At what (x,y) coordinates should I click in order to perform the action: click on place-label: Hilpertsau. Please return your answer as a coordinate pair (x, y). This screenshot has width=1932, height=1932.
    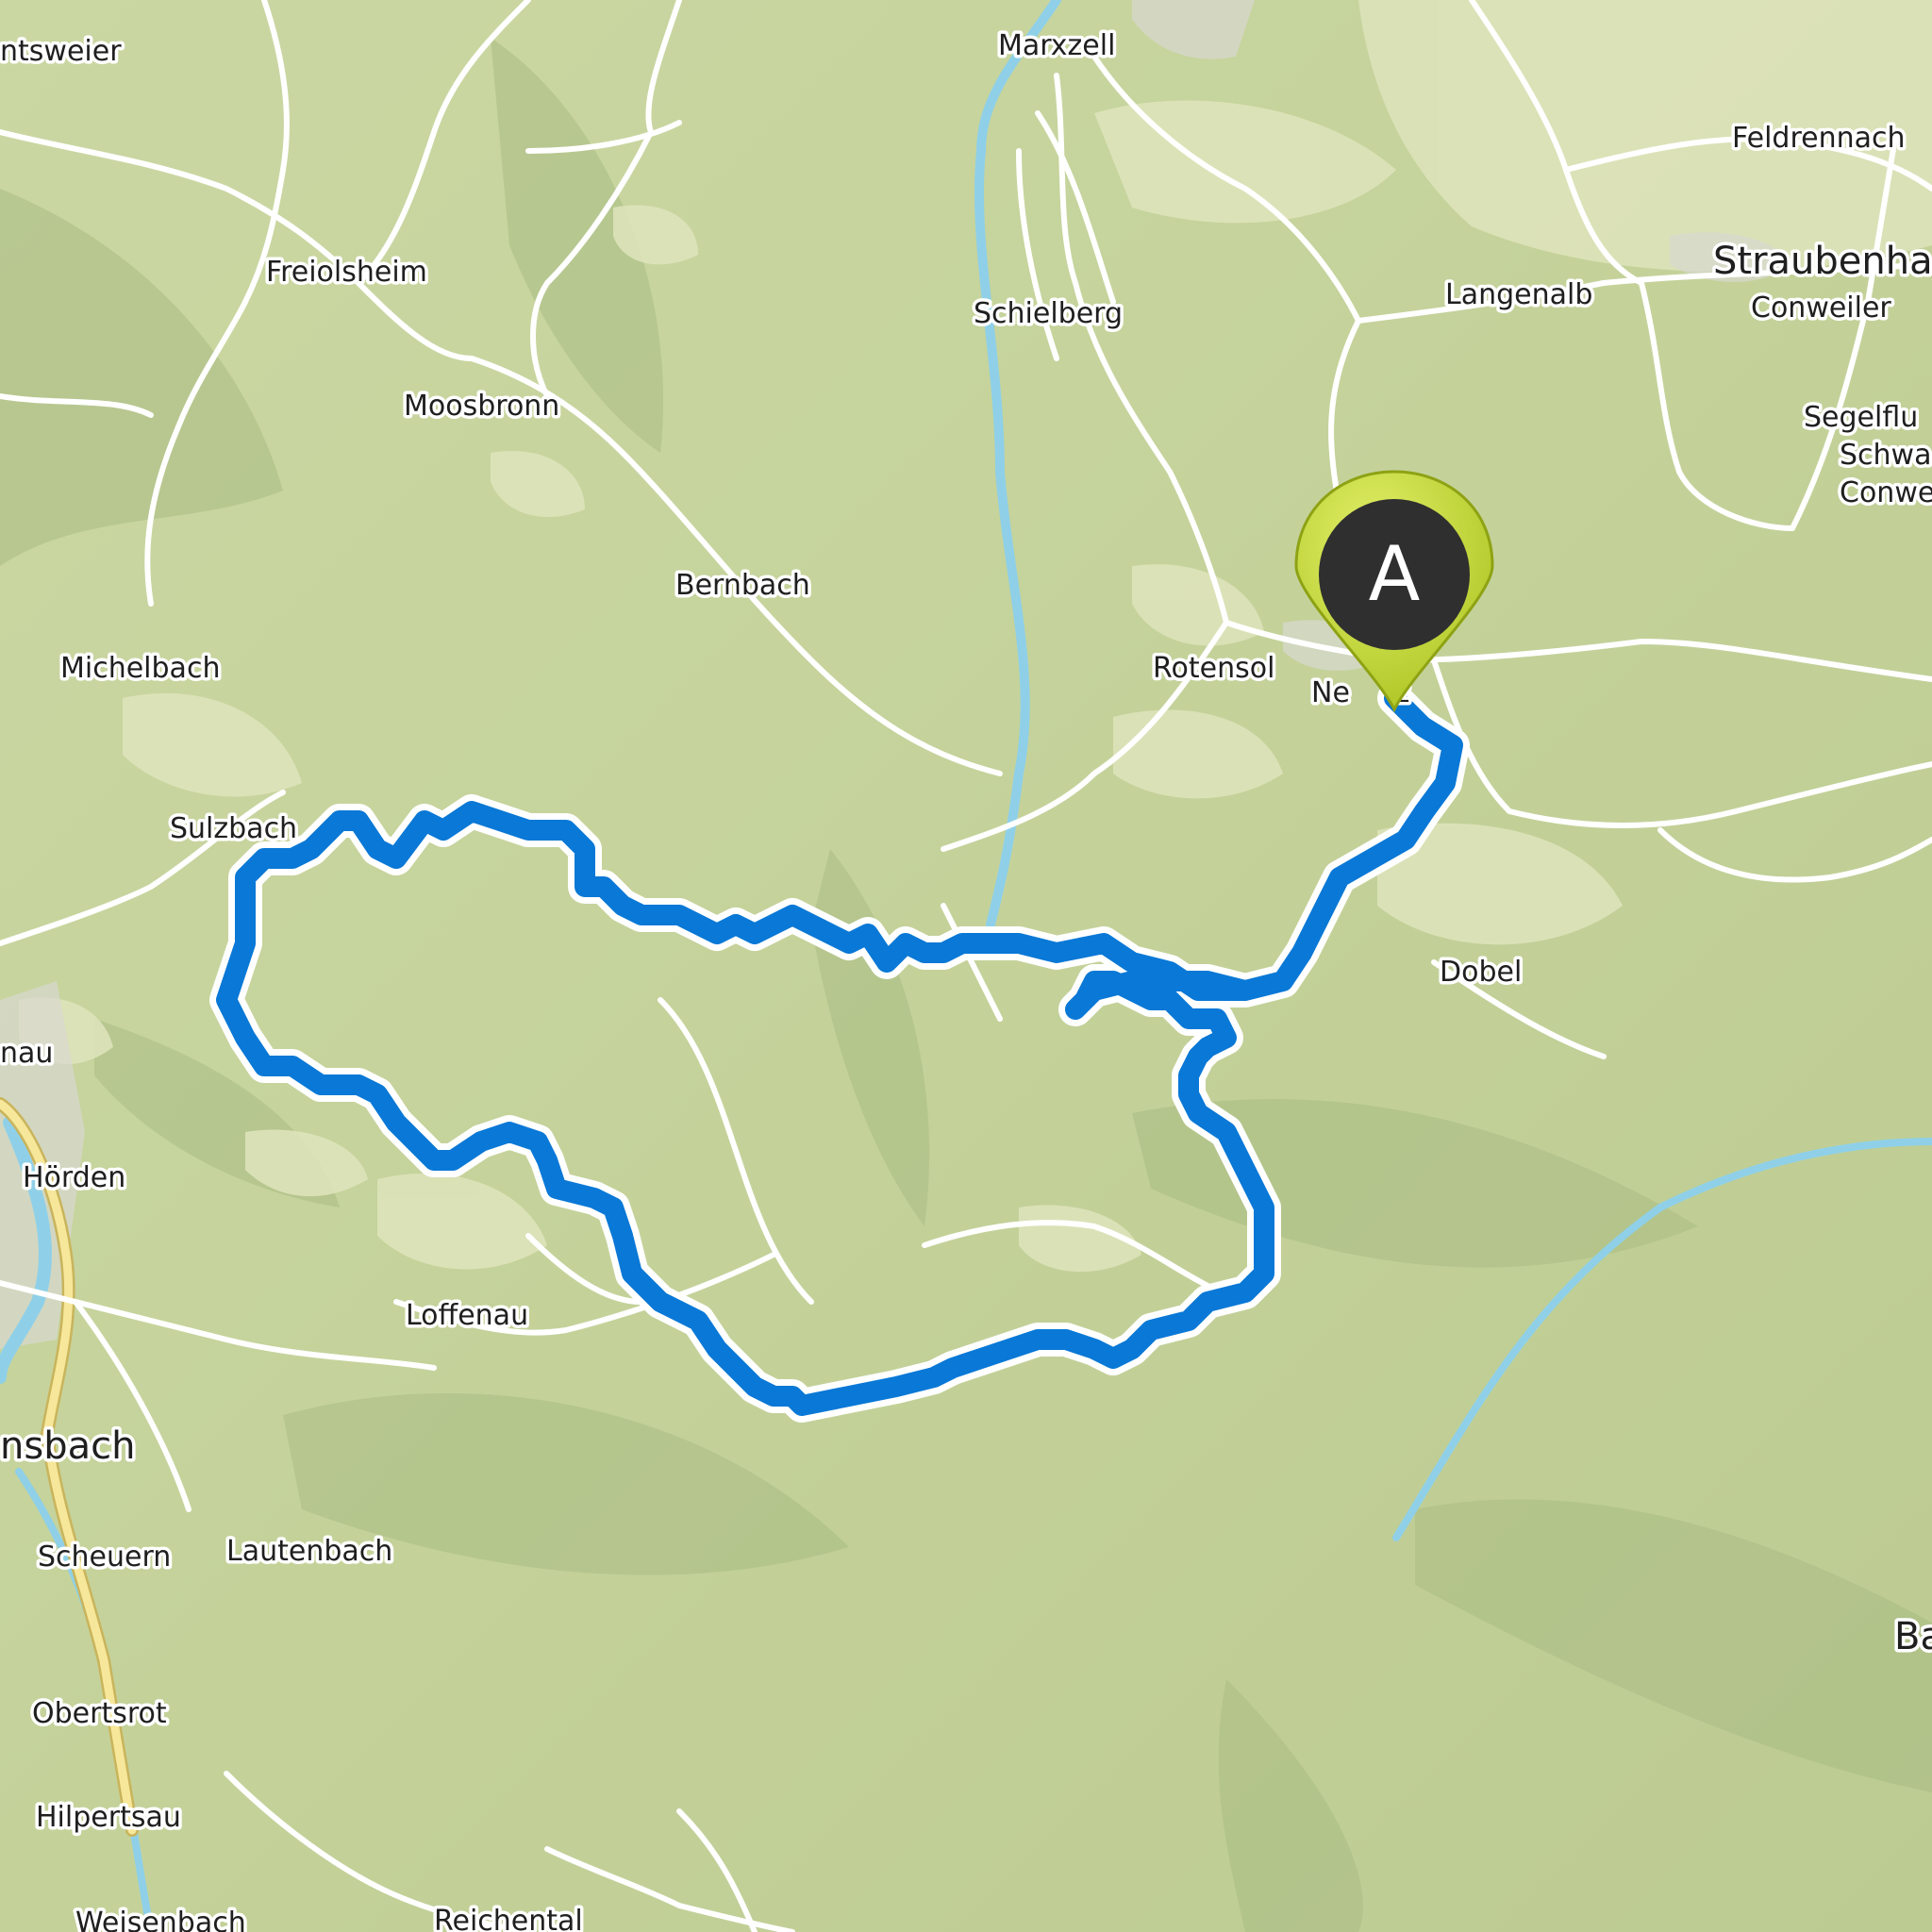
    Looking at the image, I should click on (109, 1818).